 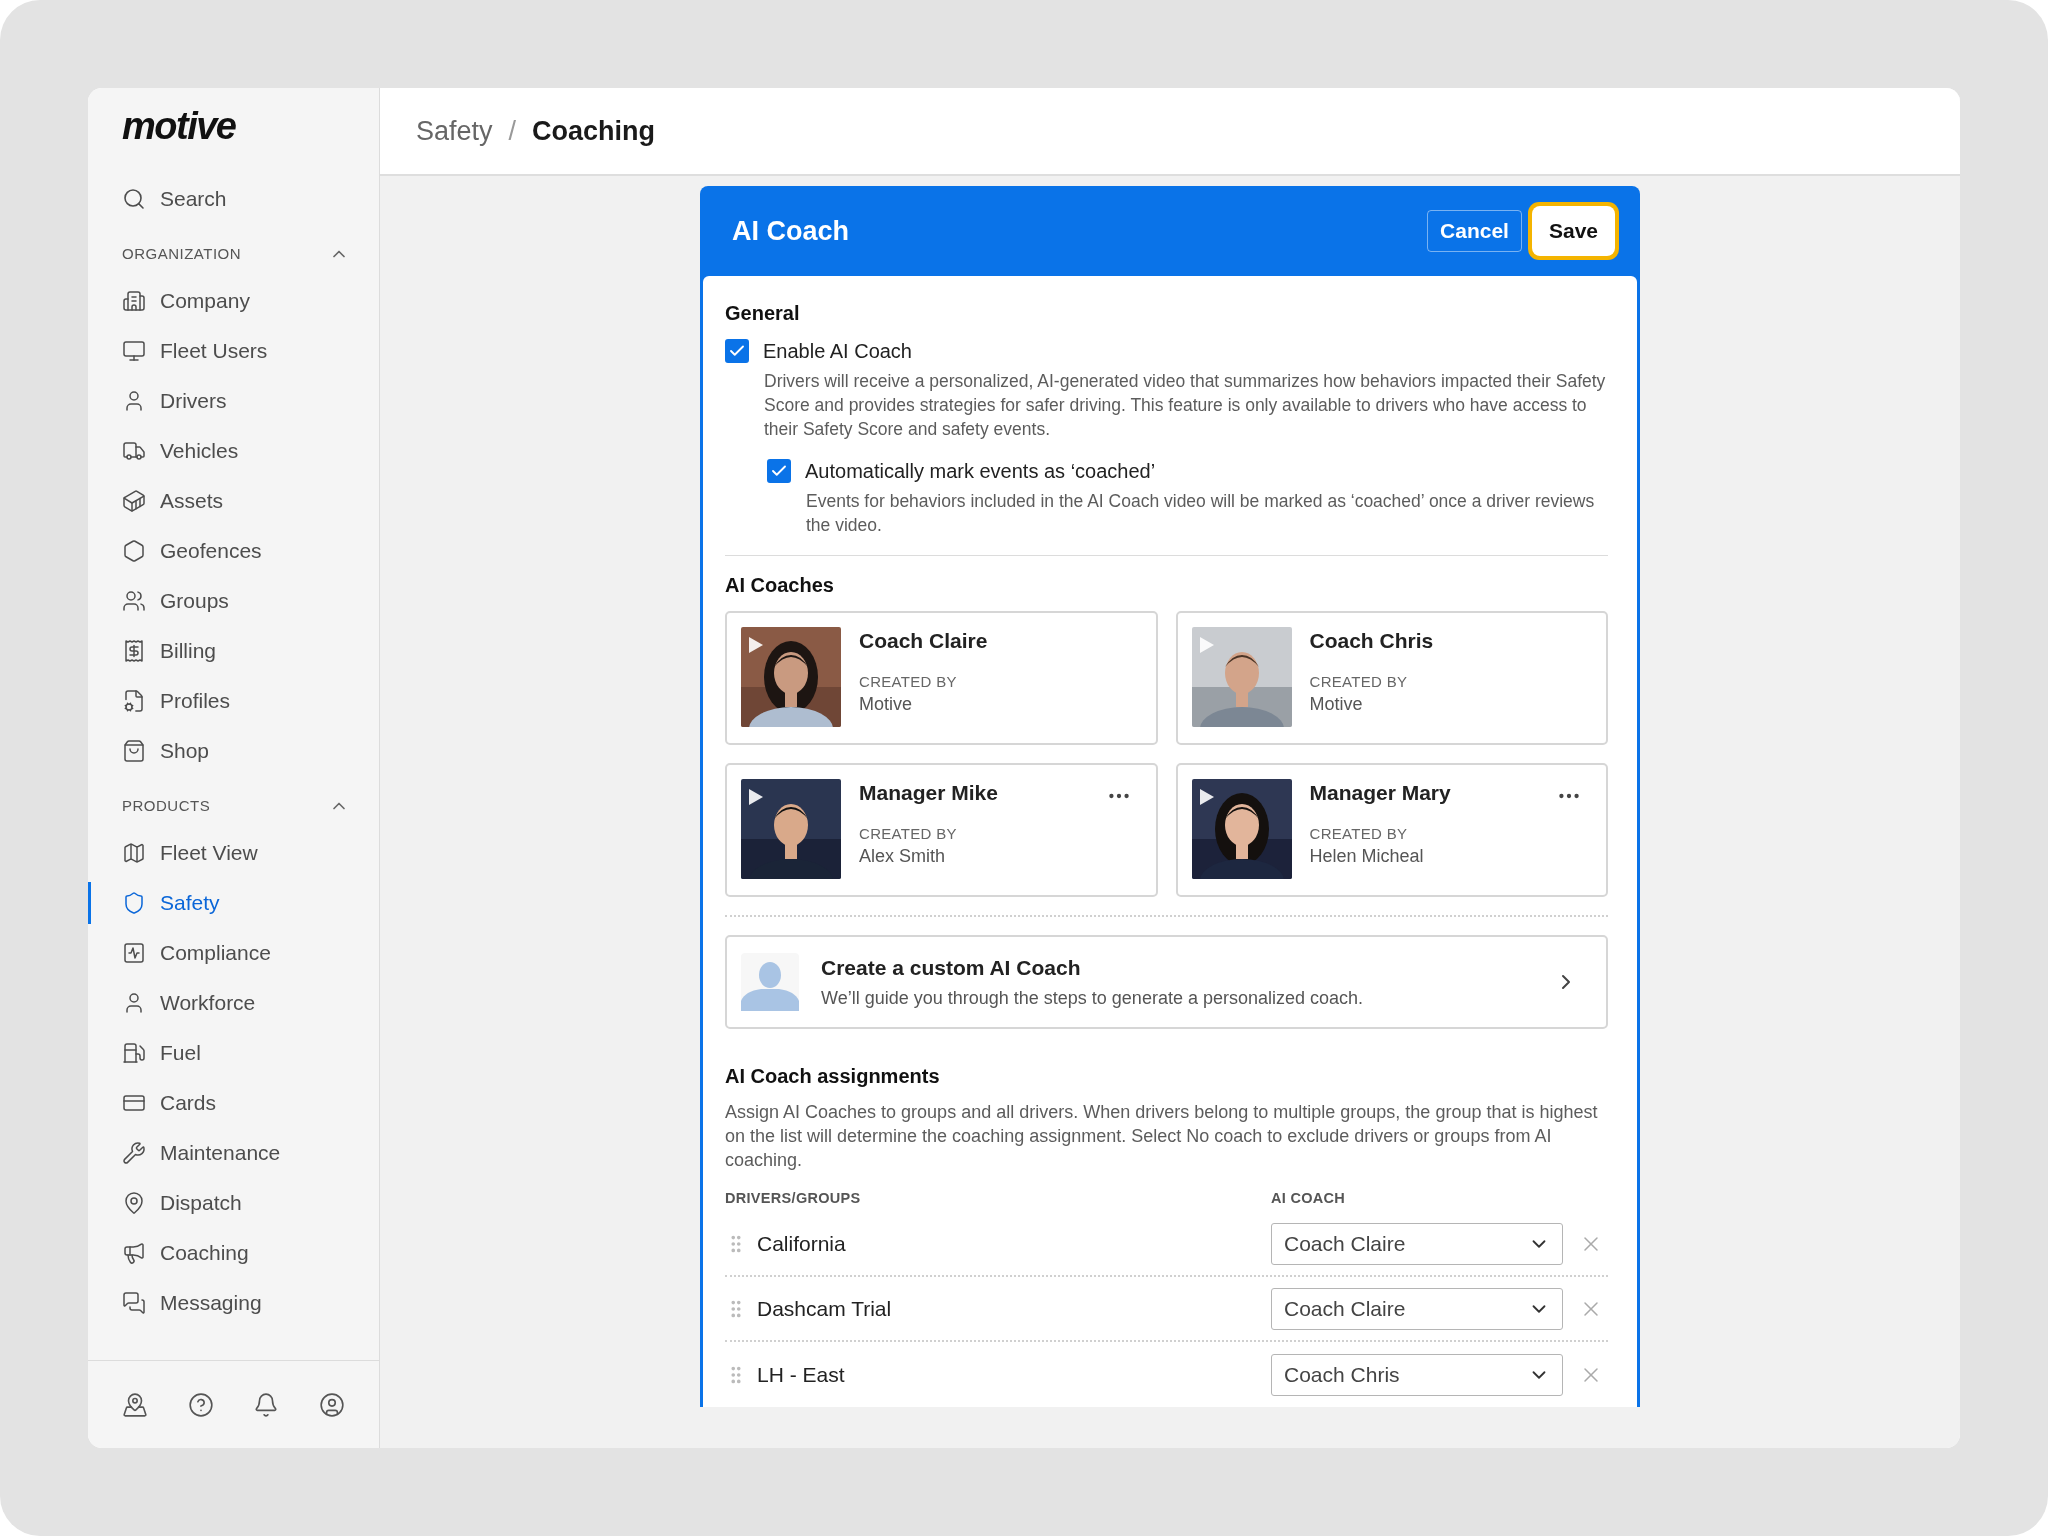 What do you see at coordinates (1309, 1198) in the screenshot?
I see `column-header: AI COACH` at bounding box center [1309, 1198].